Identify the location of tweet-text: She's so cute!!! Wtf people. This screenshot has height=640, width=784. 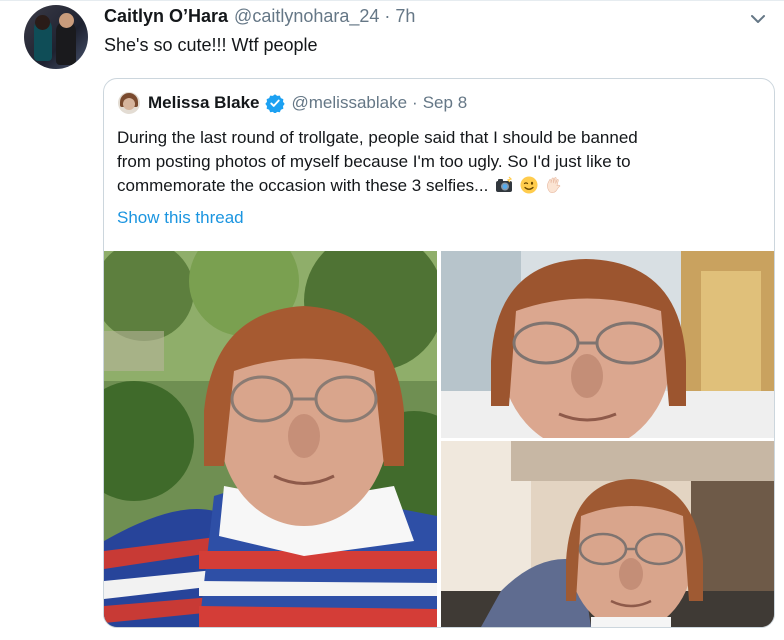
(211, 45).